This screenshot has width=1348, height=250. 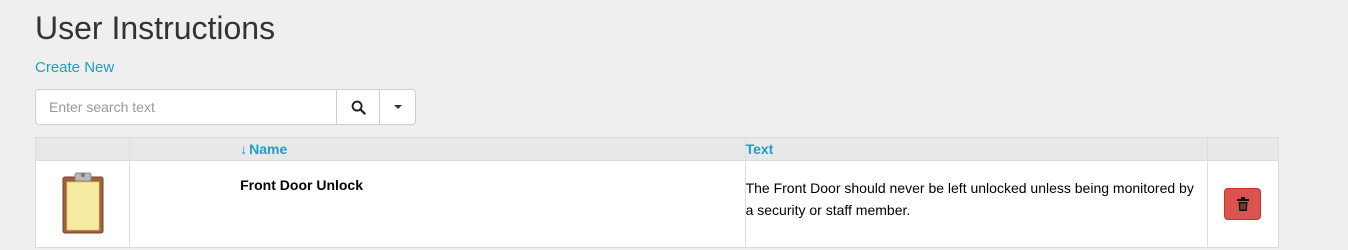 I want to click on clipboard-icon, so click(x=83, y=202).